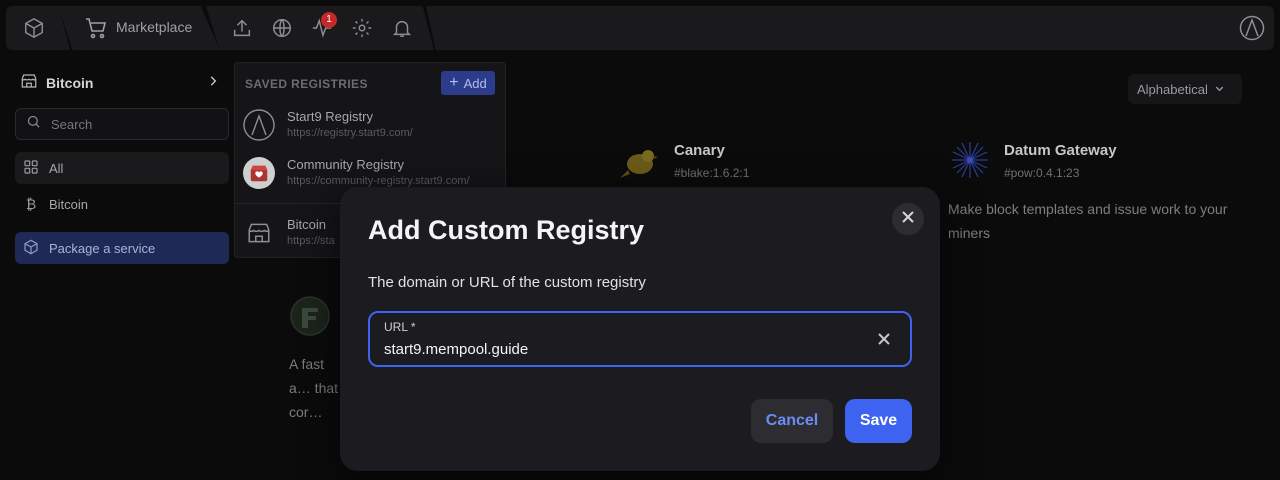 This screenshot has height=480, width=1280. Describe the element at coordinates (242, 28) in the screenshot. I see `upload-icon` at that location.